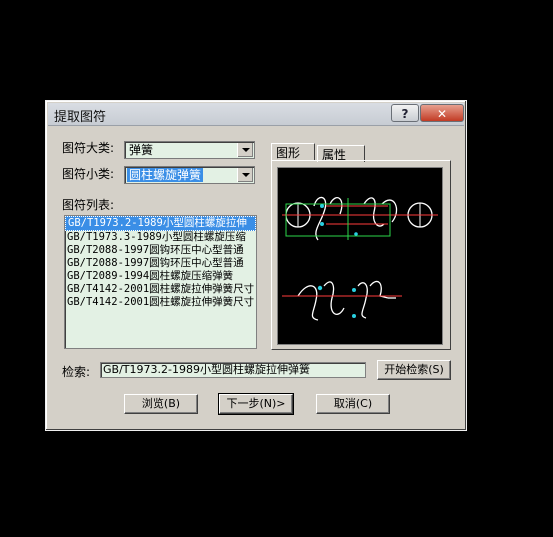  I want to click on help-button: ?, so click(405, 113).